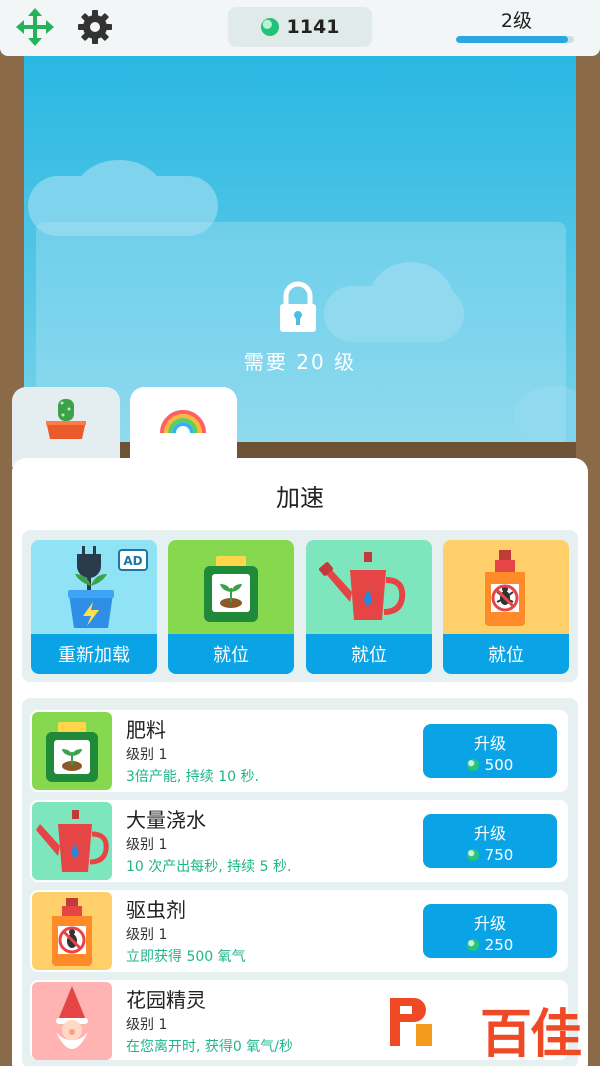  I want to click on upgrade-description: 10 次产出每秒, 持续 5 秒., so click(209, 867).